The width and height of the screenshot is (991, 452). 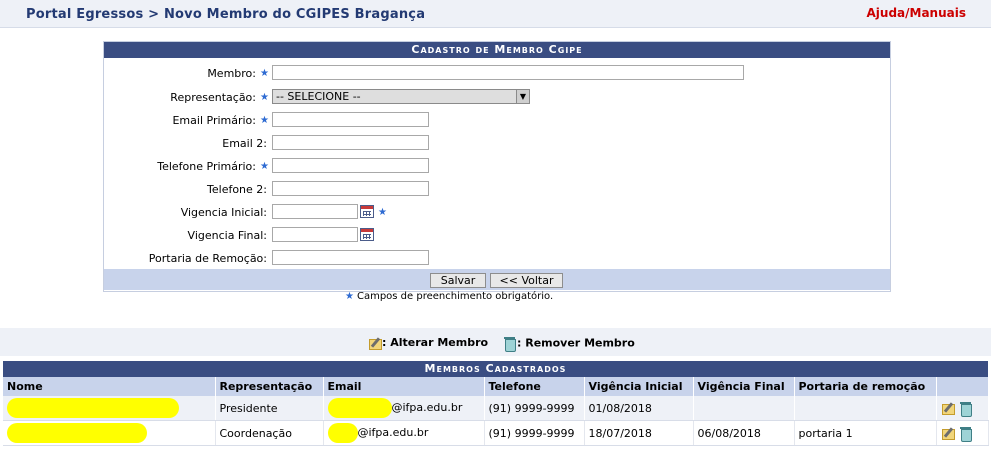 What do you see at coordinates (231, 73) in the screenshot?
I see `membro-label: Membro:` at bounding box center [231, 73].